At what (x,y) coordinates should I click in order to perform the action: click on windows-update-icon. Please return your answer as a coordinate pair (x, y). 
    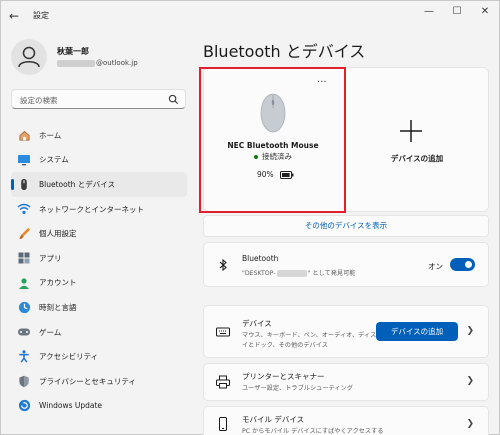
    Looking at the image, I should click on (24, 406).